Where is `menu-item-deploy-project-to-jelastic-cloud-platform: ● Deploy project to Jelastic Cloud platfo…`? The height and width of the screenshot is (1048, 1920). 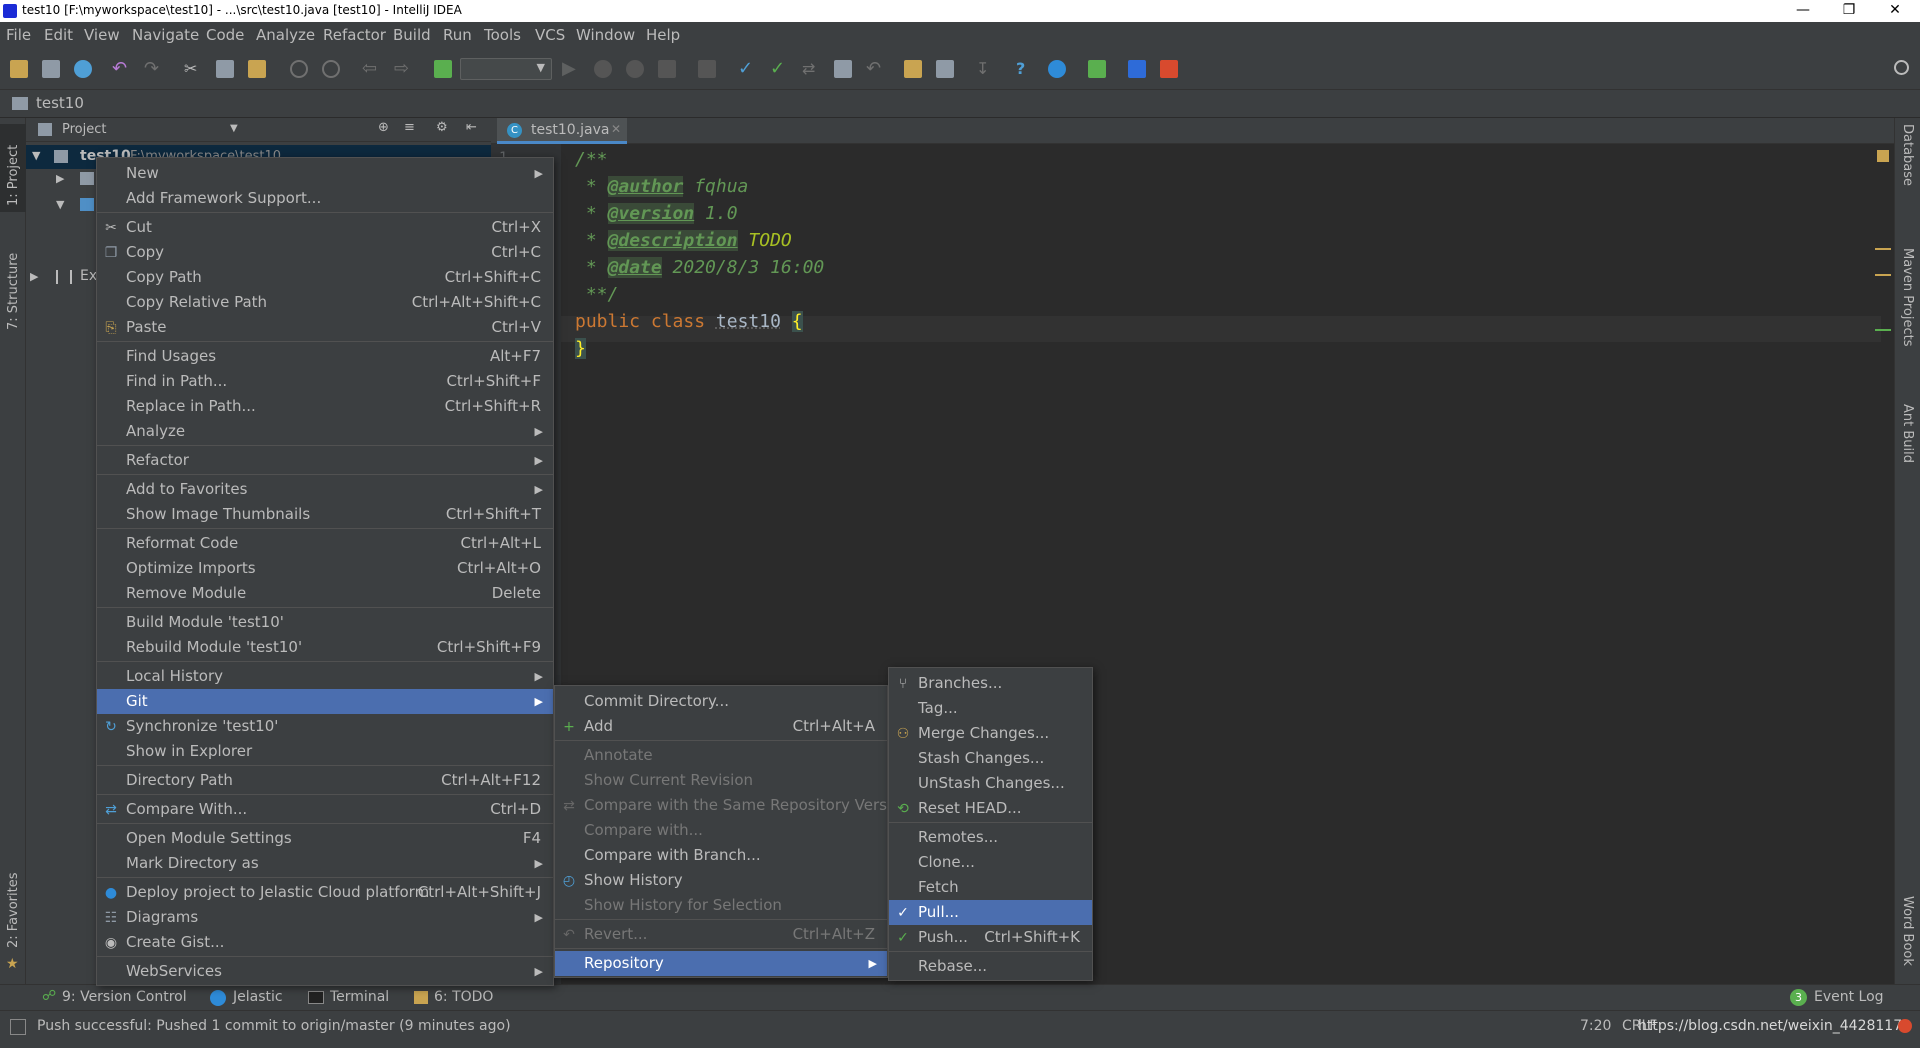 menu-item-deploy-project-to-jelastic-cloud-platform: ● Deploy project to Jelastic Cloud platfo… is located at coordinates (325, 892).